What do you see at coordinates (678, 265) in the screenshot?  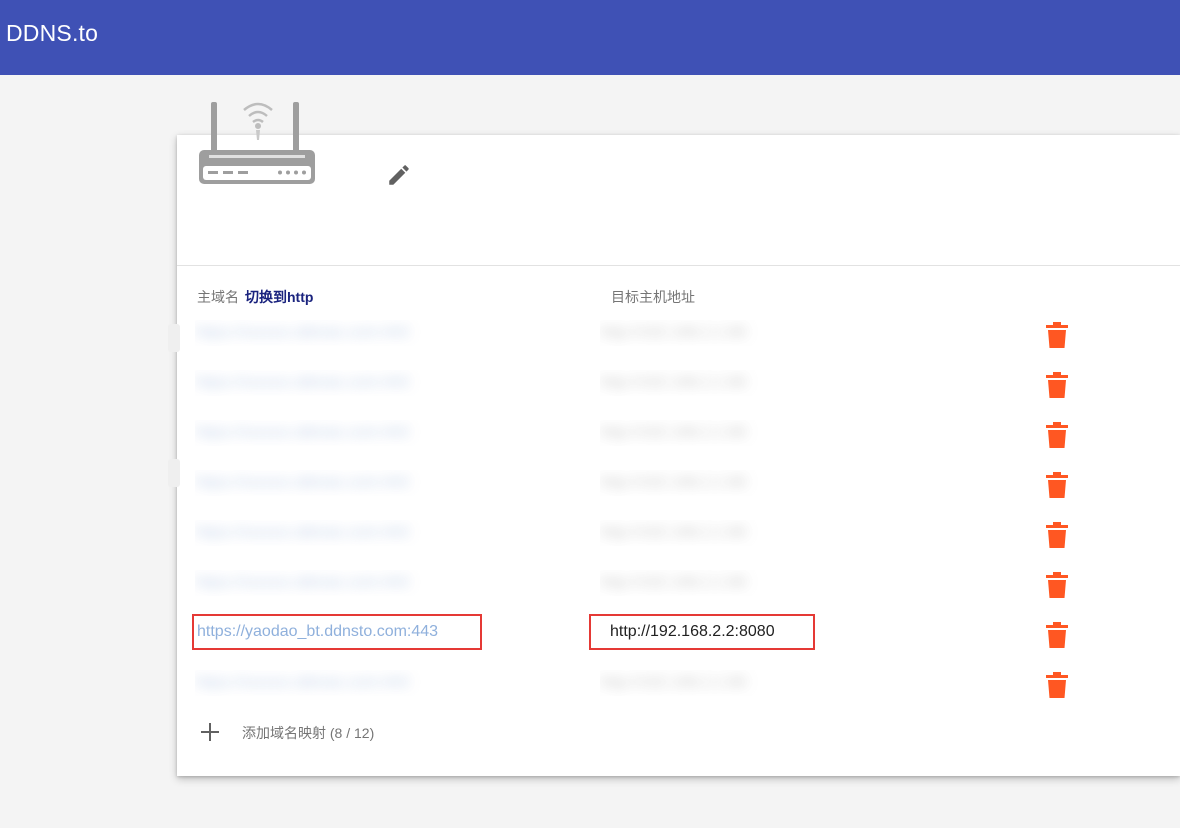 I see `section-divider` at bounding box center [678, 265].